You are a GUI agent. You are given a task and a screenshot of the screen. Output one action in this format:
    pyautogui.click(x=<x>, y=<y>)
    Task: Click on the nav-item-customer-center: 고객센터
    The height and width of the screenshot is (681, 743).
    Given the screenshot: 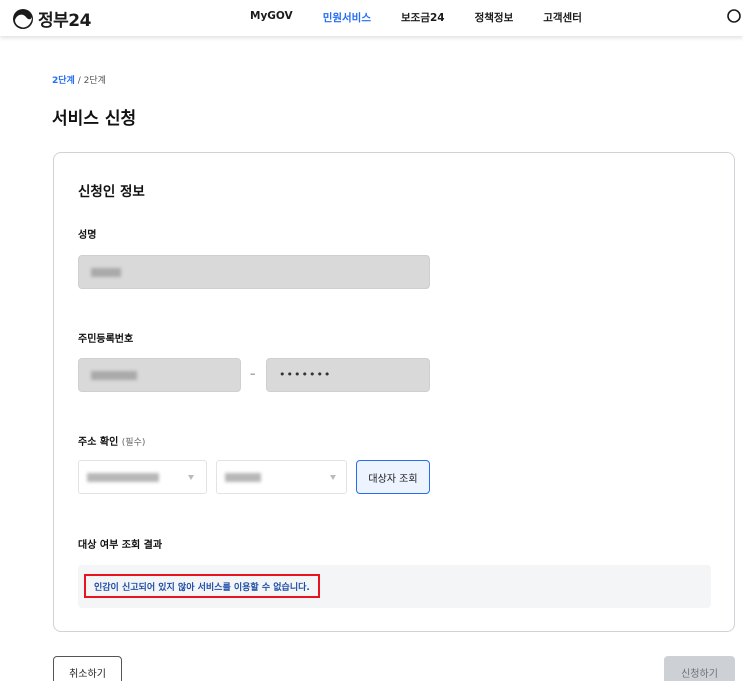 What is the action you would take?
    pyautogui.click(x=562, y=17)
    